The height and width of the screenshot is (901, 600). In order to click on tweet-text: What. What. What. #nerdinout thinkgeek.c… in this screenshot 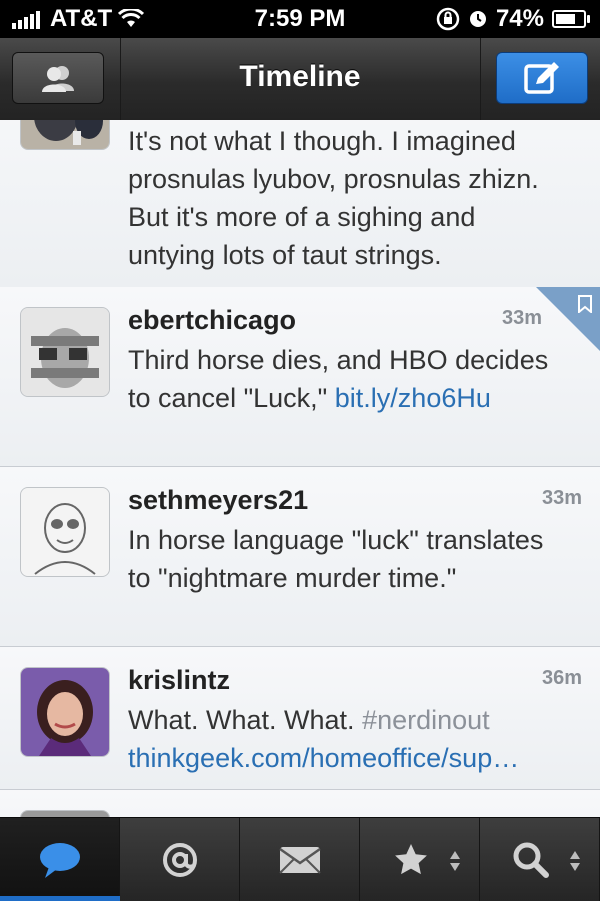, I will do `click(348, 739)`.